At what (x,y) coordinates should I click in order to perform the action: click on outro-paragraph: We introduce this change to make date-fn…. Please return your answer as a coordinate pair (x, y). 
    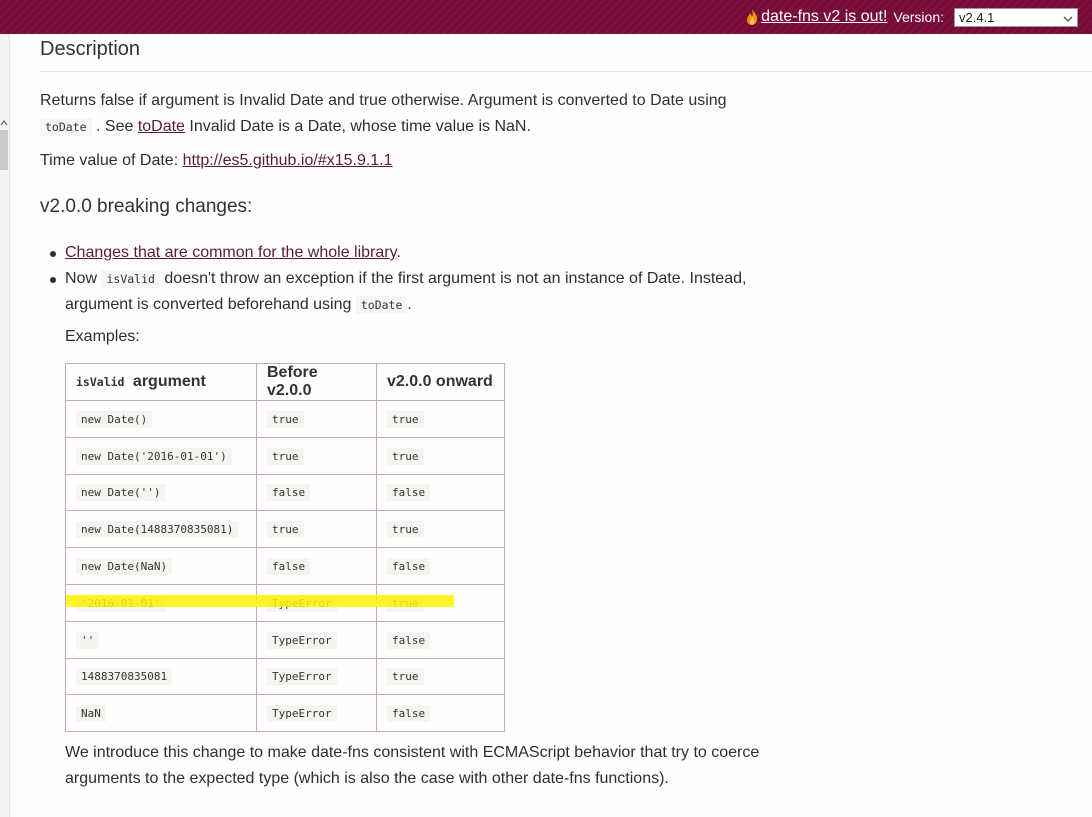
    Looking at the image, I should click on (412, 765).